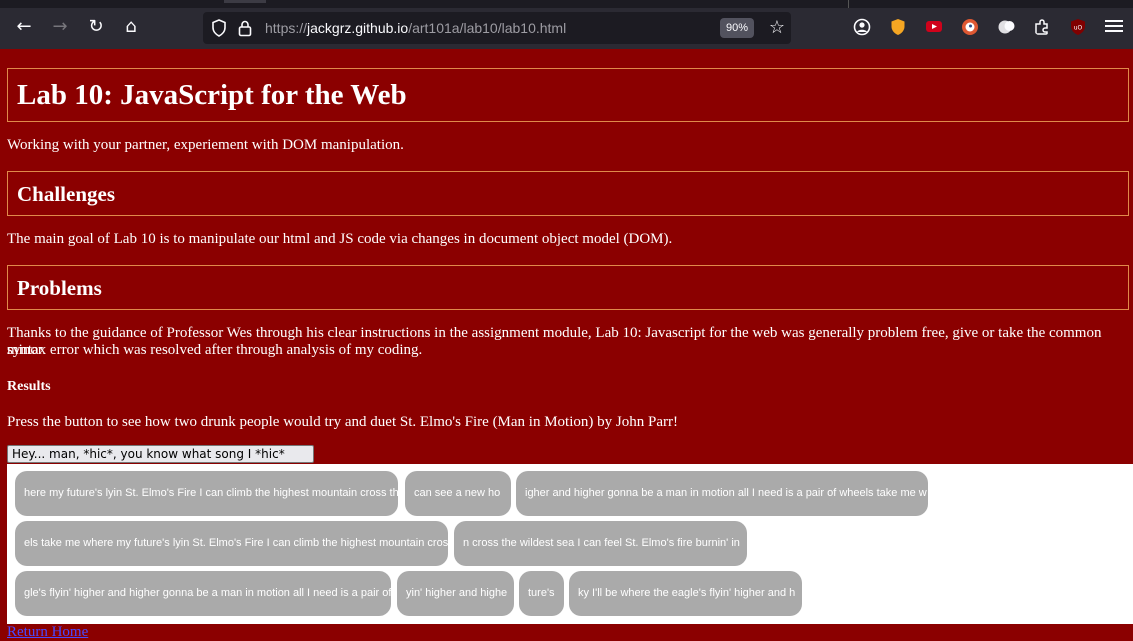 This screenshot has width=1133, height=641. I want to click on results-heading: Results, so click(29, 386).